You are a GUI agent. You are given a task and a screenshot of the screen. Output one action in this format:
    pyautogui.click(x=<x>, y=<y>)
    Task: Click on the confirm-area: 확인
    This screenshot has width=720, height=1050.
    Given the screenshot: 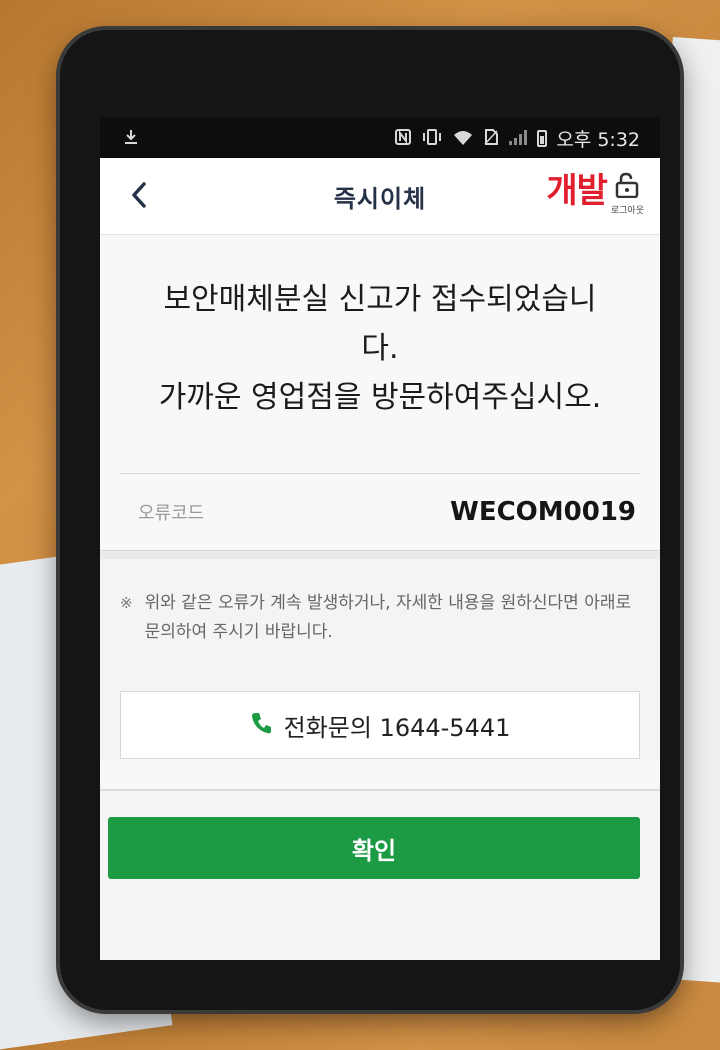 What is the action you would take?
    pyautogui.click(x=380, y=875)
    